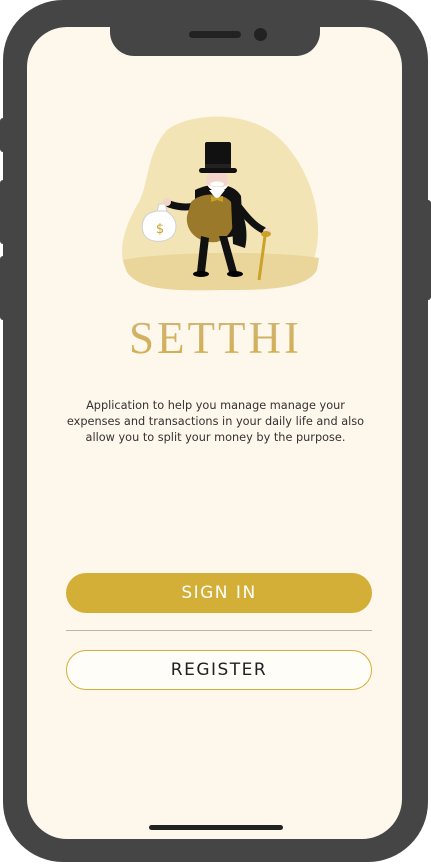  What do you see at coordinates (219, 670) in the screenshot?
I see `register-button: REGISTER` at bounding box center [219, 670].